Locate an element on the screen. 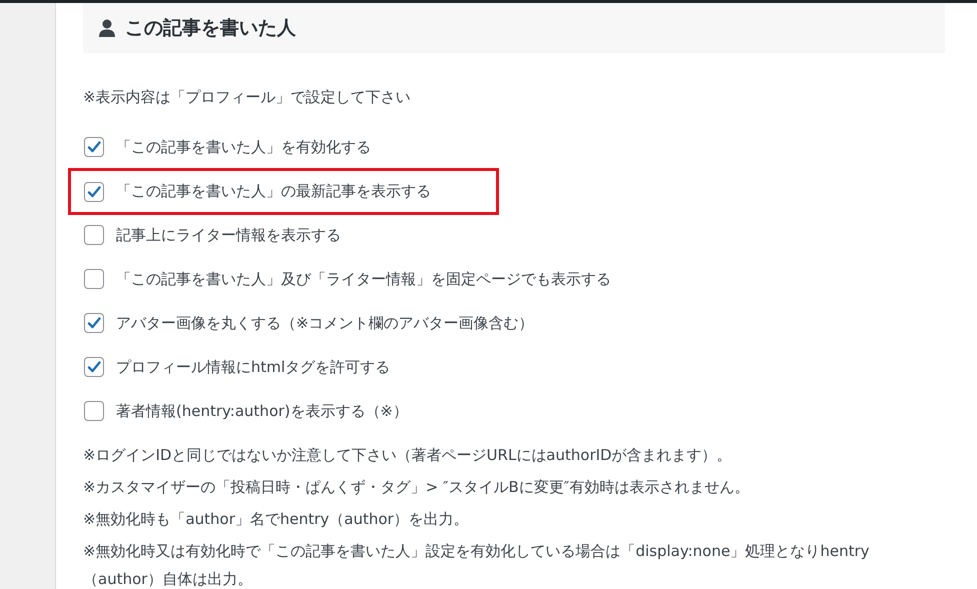  checkbox-label: 「この記事を書いた人」を有効化する is located at coordinates (243, 147).